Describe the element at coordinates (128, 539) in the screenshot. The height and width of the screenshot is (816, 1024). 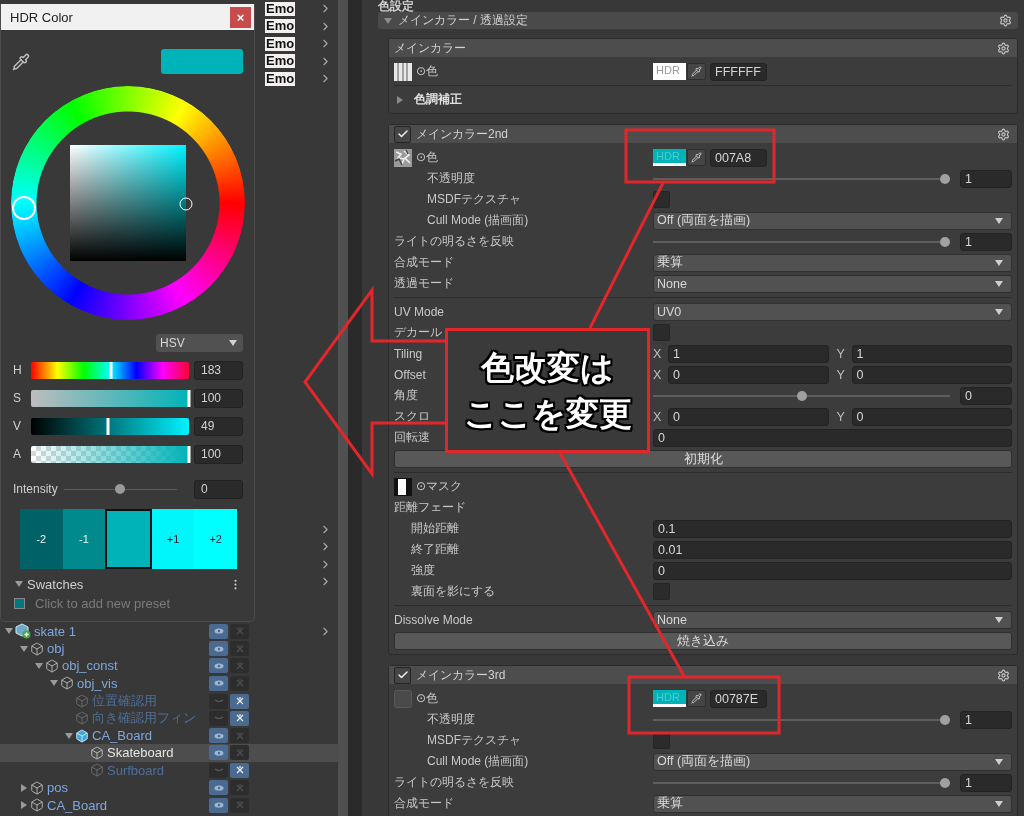
I see `exposure-swatch` at that location.